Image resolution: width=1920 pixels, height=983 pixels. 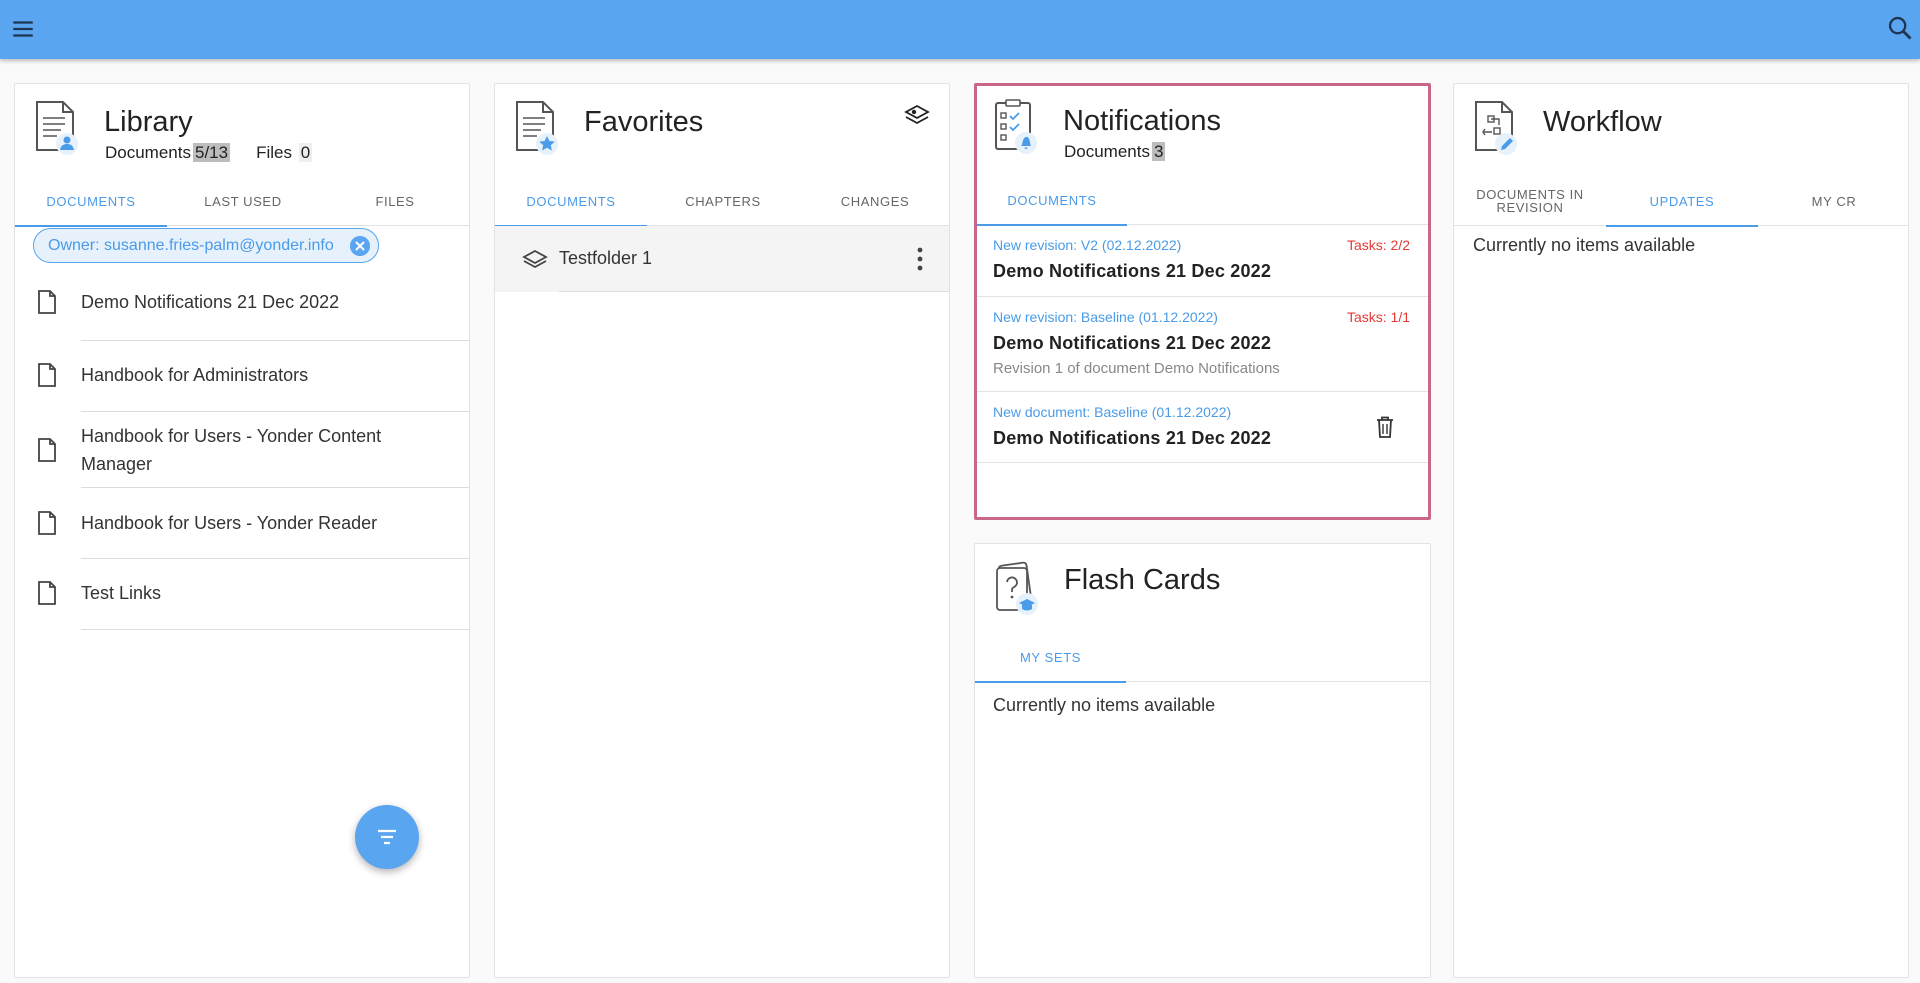 What do you see at coordinates (722, 124) in the screenshot?
I see `favorites-header: Favorites` at bounding box center [722, 124].